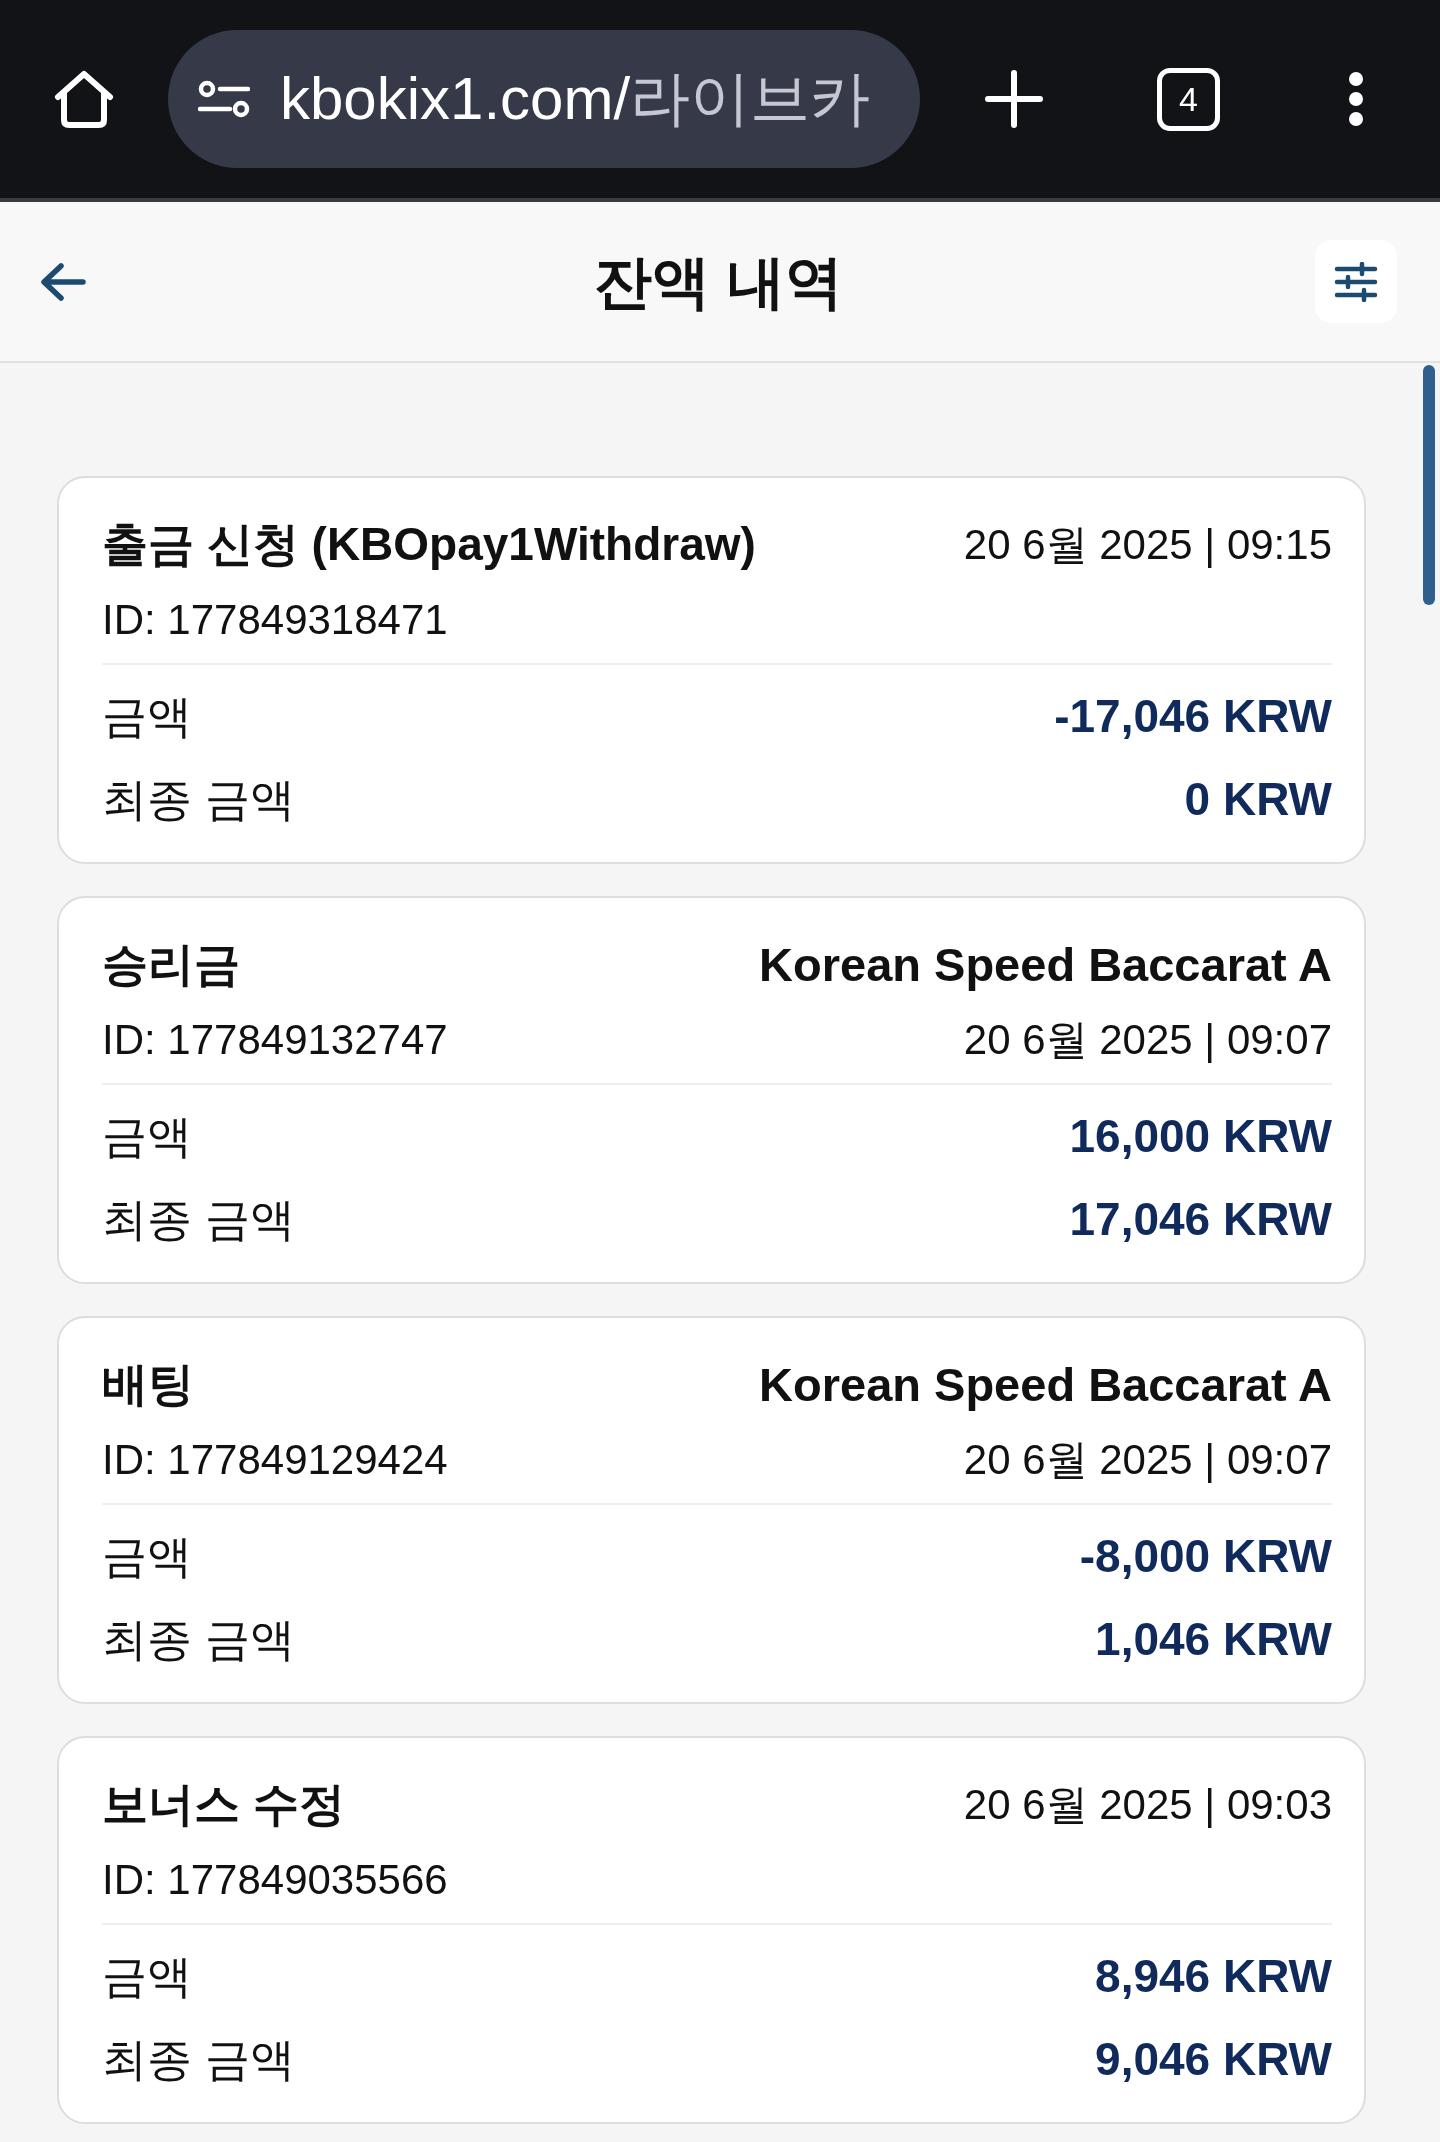 Image resolution: width=1440 pixels, height=2142 pixels. What do you see at coordinates (224, 99) in the screenshot?
I see `tune-icon` at bounding box center [224, 99].